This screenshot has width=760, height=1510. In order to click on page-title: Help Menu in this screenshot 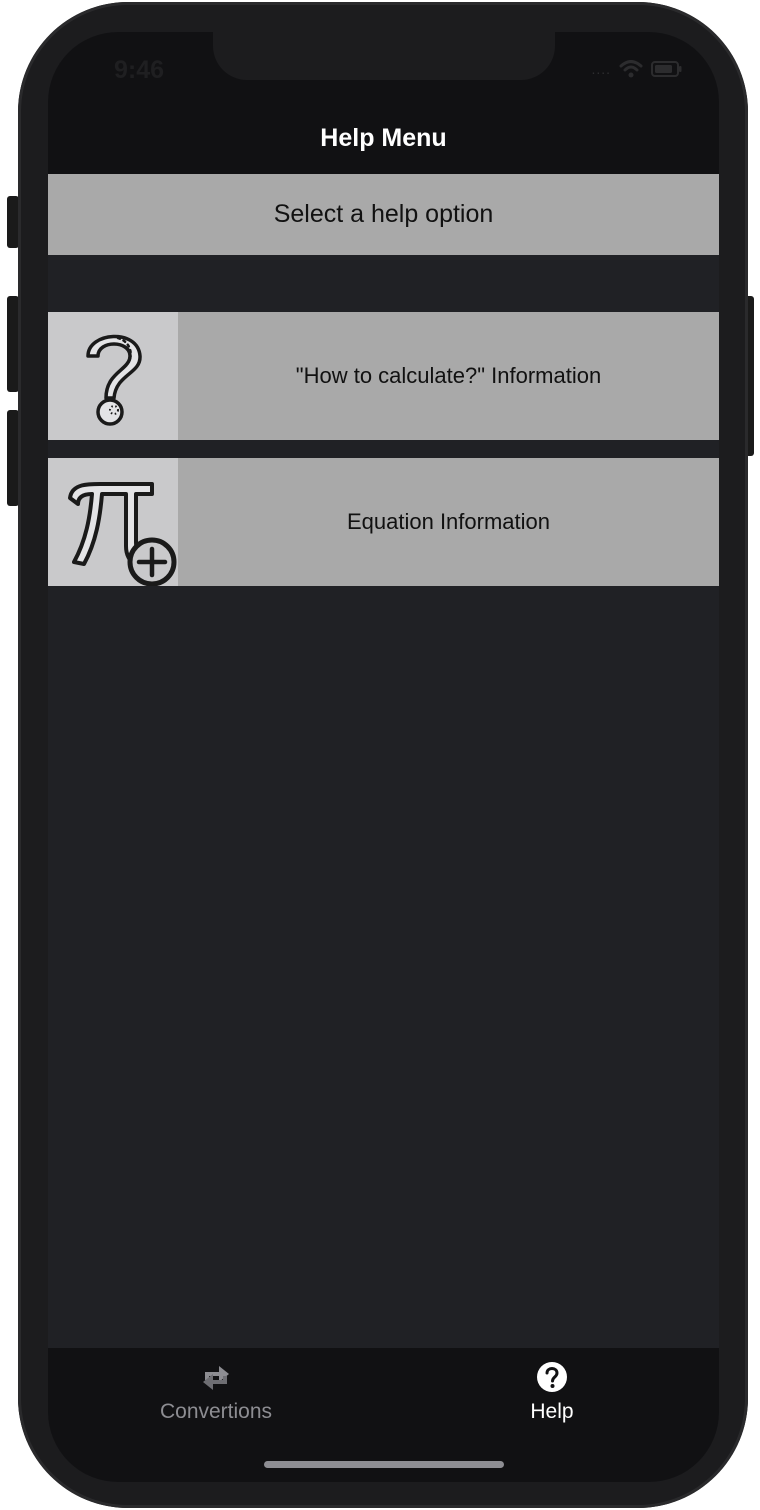, I will do `click(383, 138)`.